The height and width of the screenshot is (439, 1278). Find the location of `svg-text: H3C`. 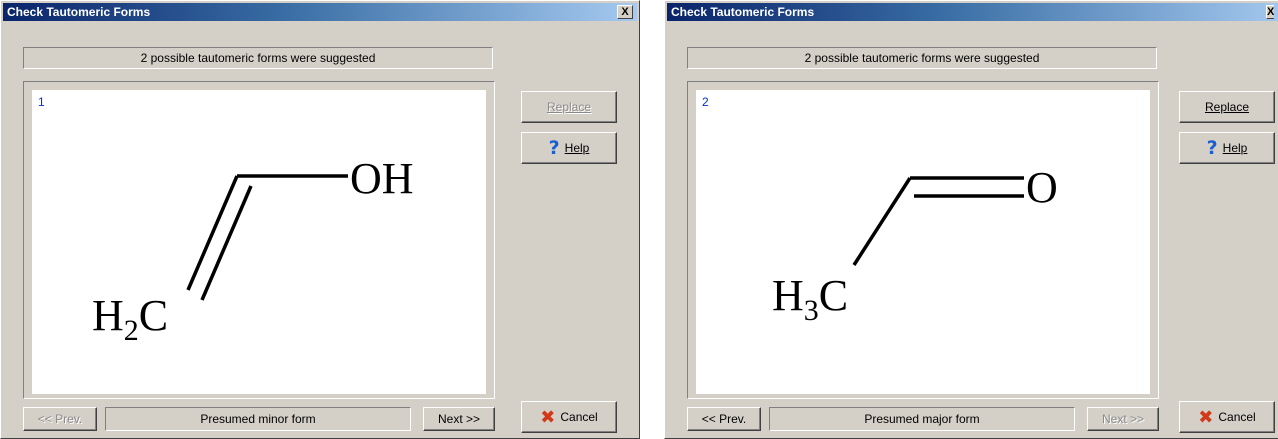

svg-text: H3C is located at coordinates (810, 299).